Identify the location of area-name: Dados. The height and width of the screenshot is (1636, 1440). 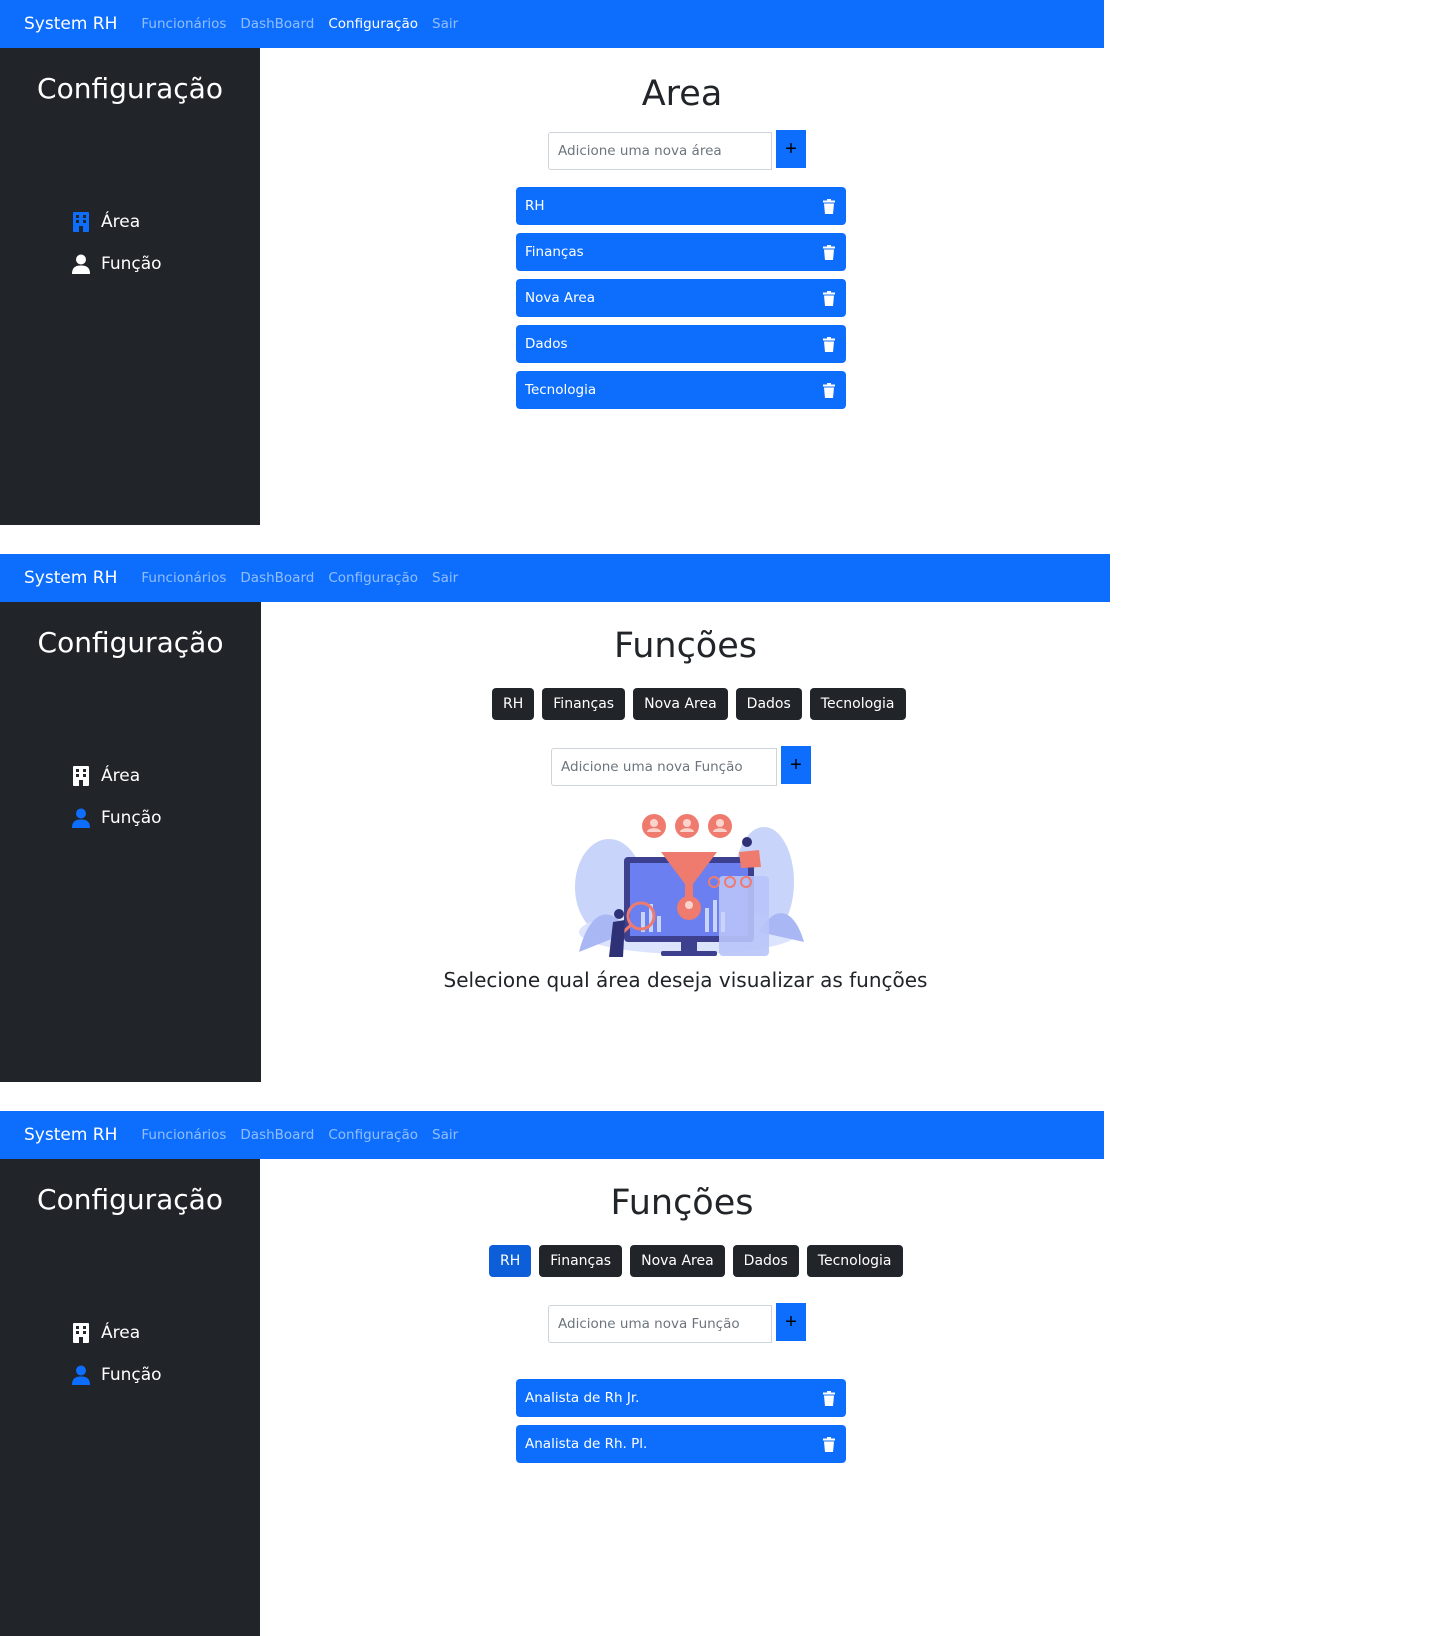
(546, 344).